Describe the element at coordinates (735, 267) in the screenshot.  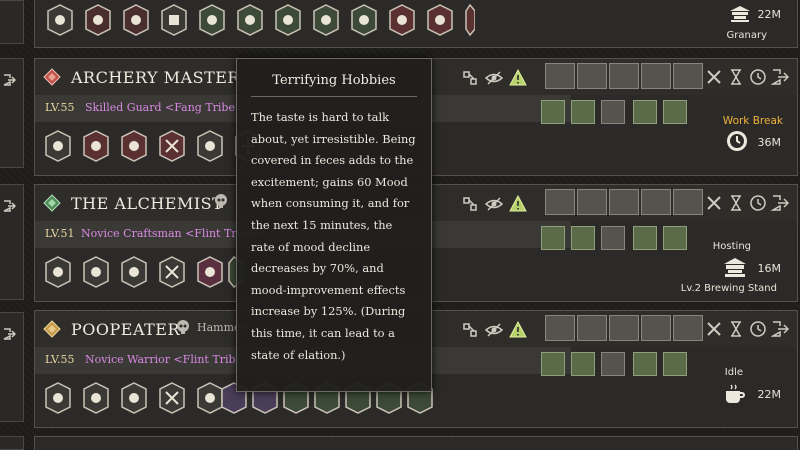
I see `brewing-stand-icon` at that location.